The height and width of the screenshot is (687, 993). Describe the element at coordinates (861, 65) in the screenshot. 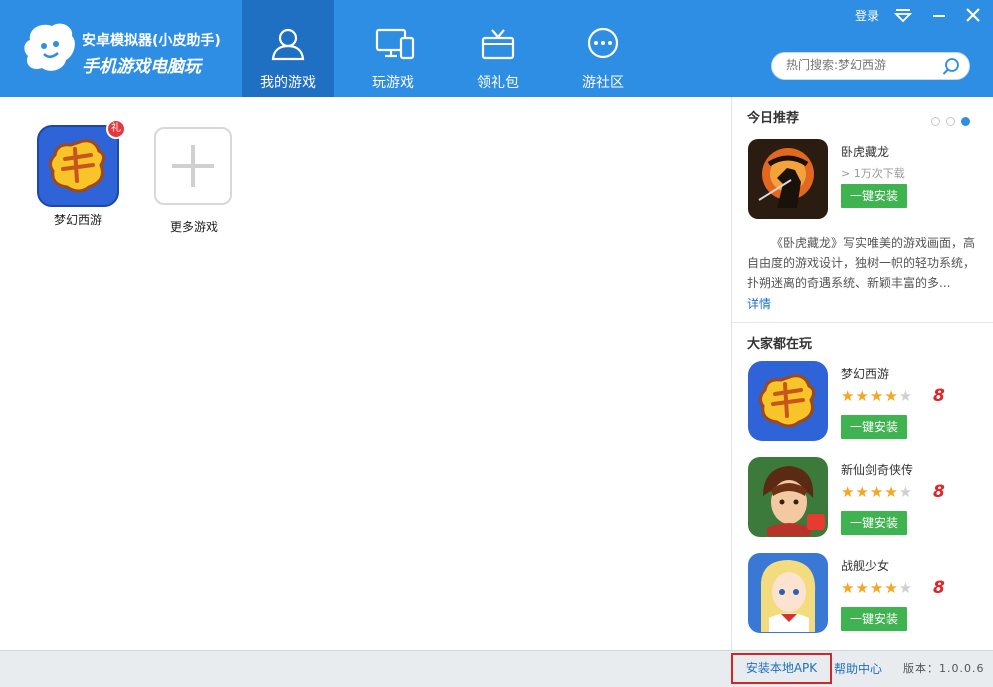

I see `search-input` at that location.